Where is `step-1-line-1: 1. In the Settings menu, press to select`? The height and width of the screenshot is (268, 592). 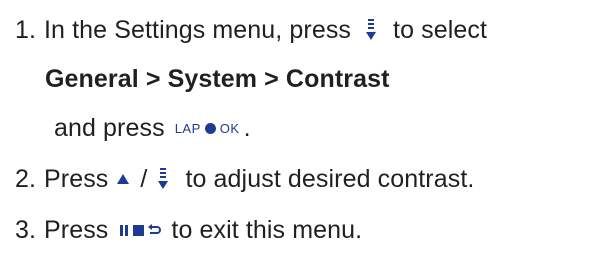 step-1-line-1: 1. In the Settings menu, press to select is located at coordinates (243, 30).